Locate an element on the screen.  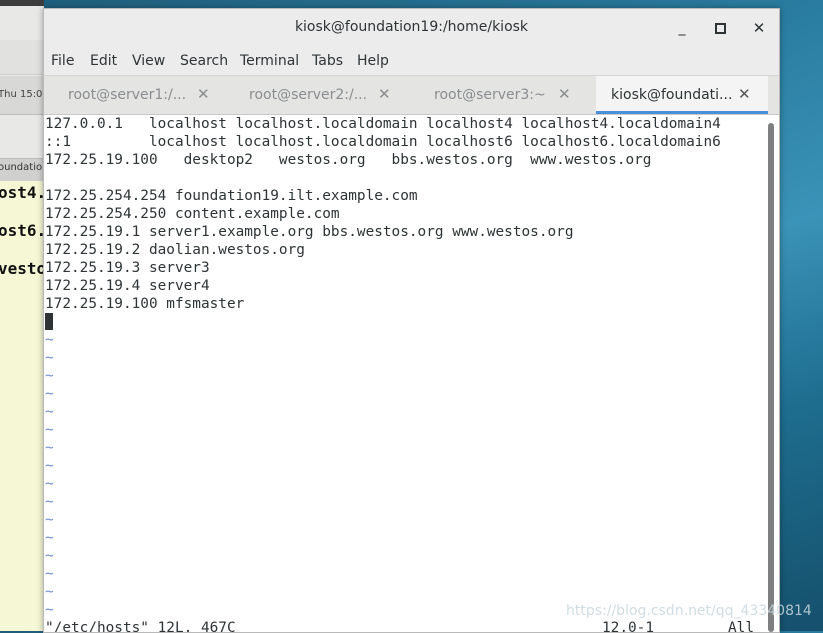
background-window: Thu 15:0 oundation ost4. ost6. vesto is located at coordinates (22, 315).